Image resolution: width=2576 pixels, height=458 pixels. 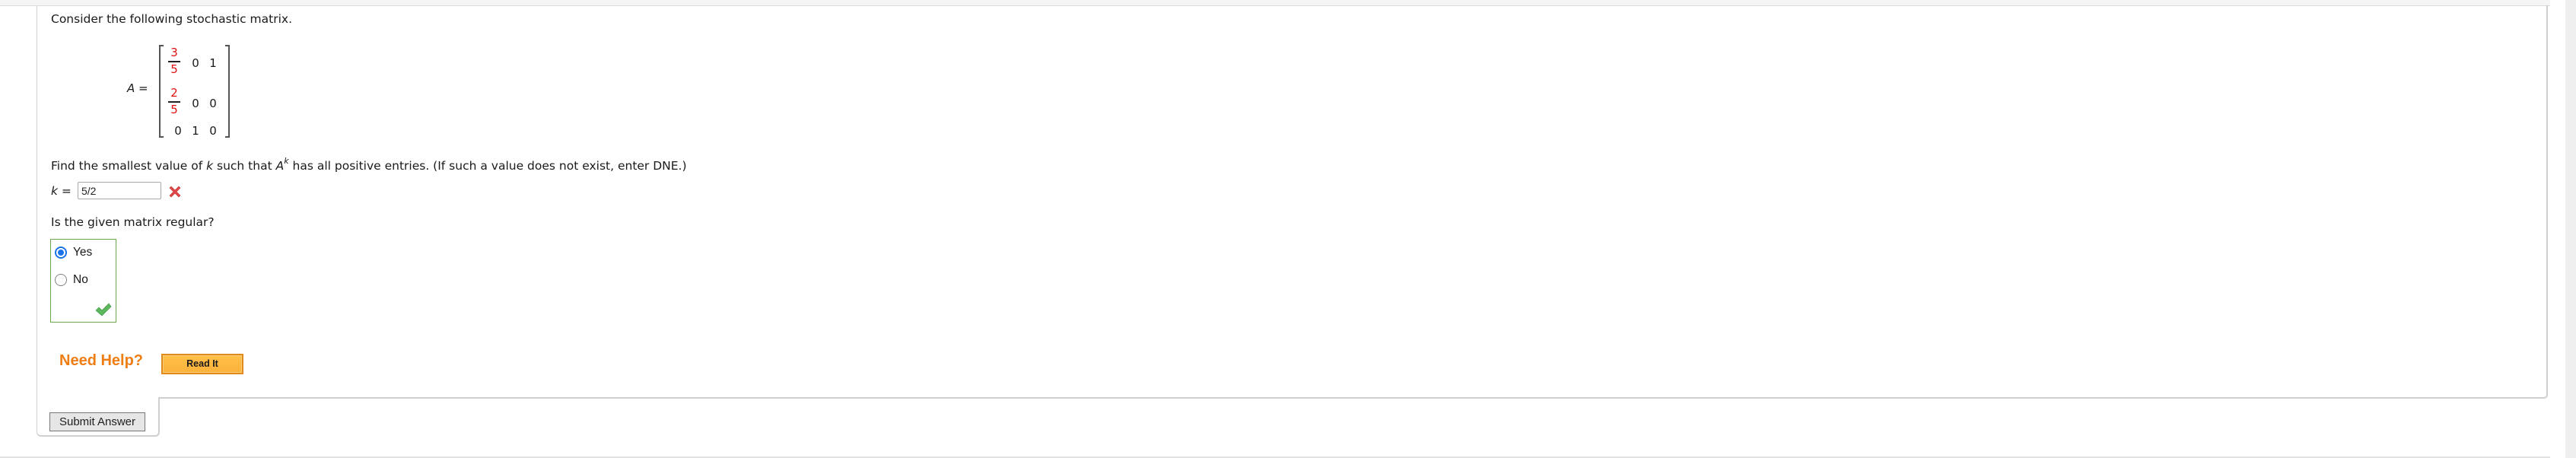 I want to click on matrix-cell-r1c3: 1, so click(x=213, y=63).